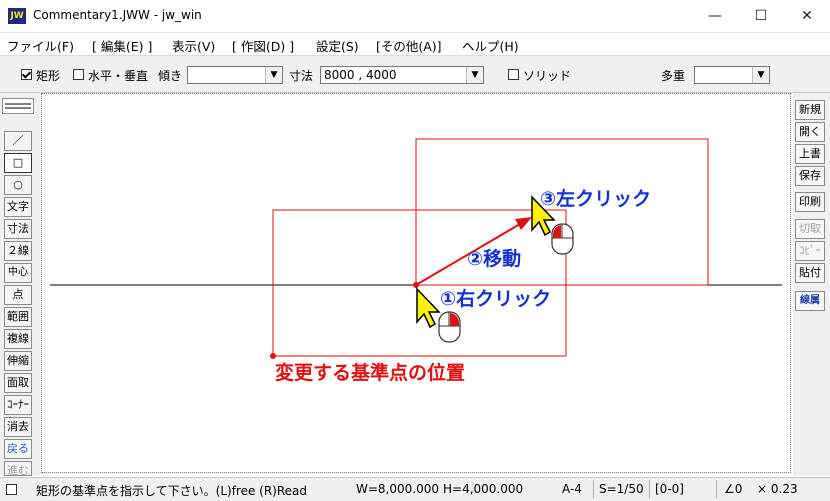 Image resolution: width=830 pixels, height=501 pixels. I want to click on menu-other: [その他(A)], so click(409, 45).